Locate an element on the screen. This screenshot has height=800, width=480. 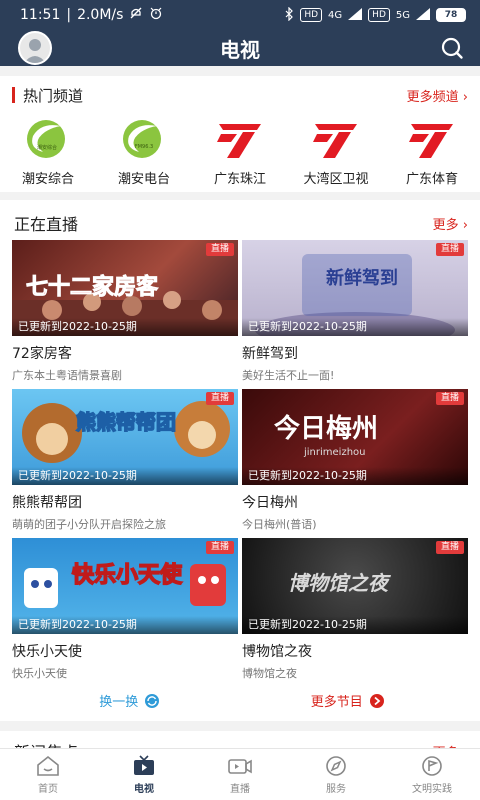
more-channels-label: 更多频道 is located at coordinates (432, 97).